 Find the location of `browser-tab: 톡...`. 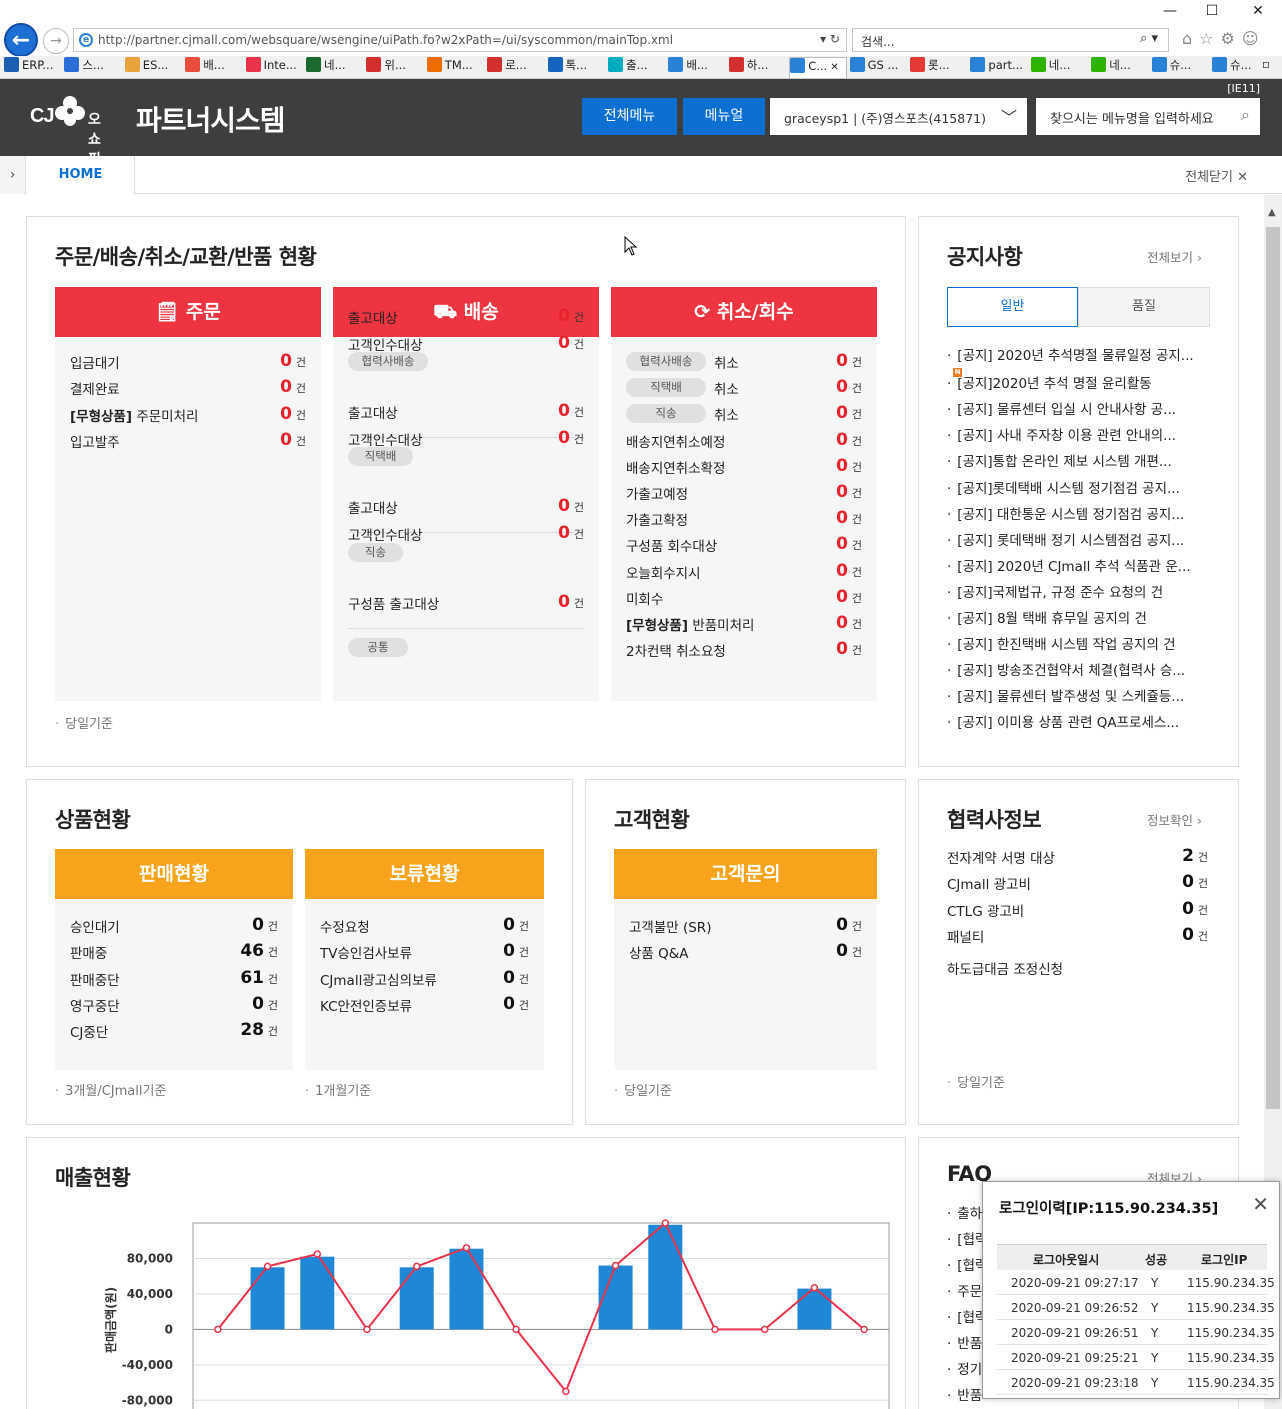

browser-tab: 톡... is located at coordinates (576, 67).